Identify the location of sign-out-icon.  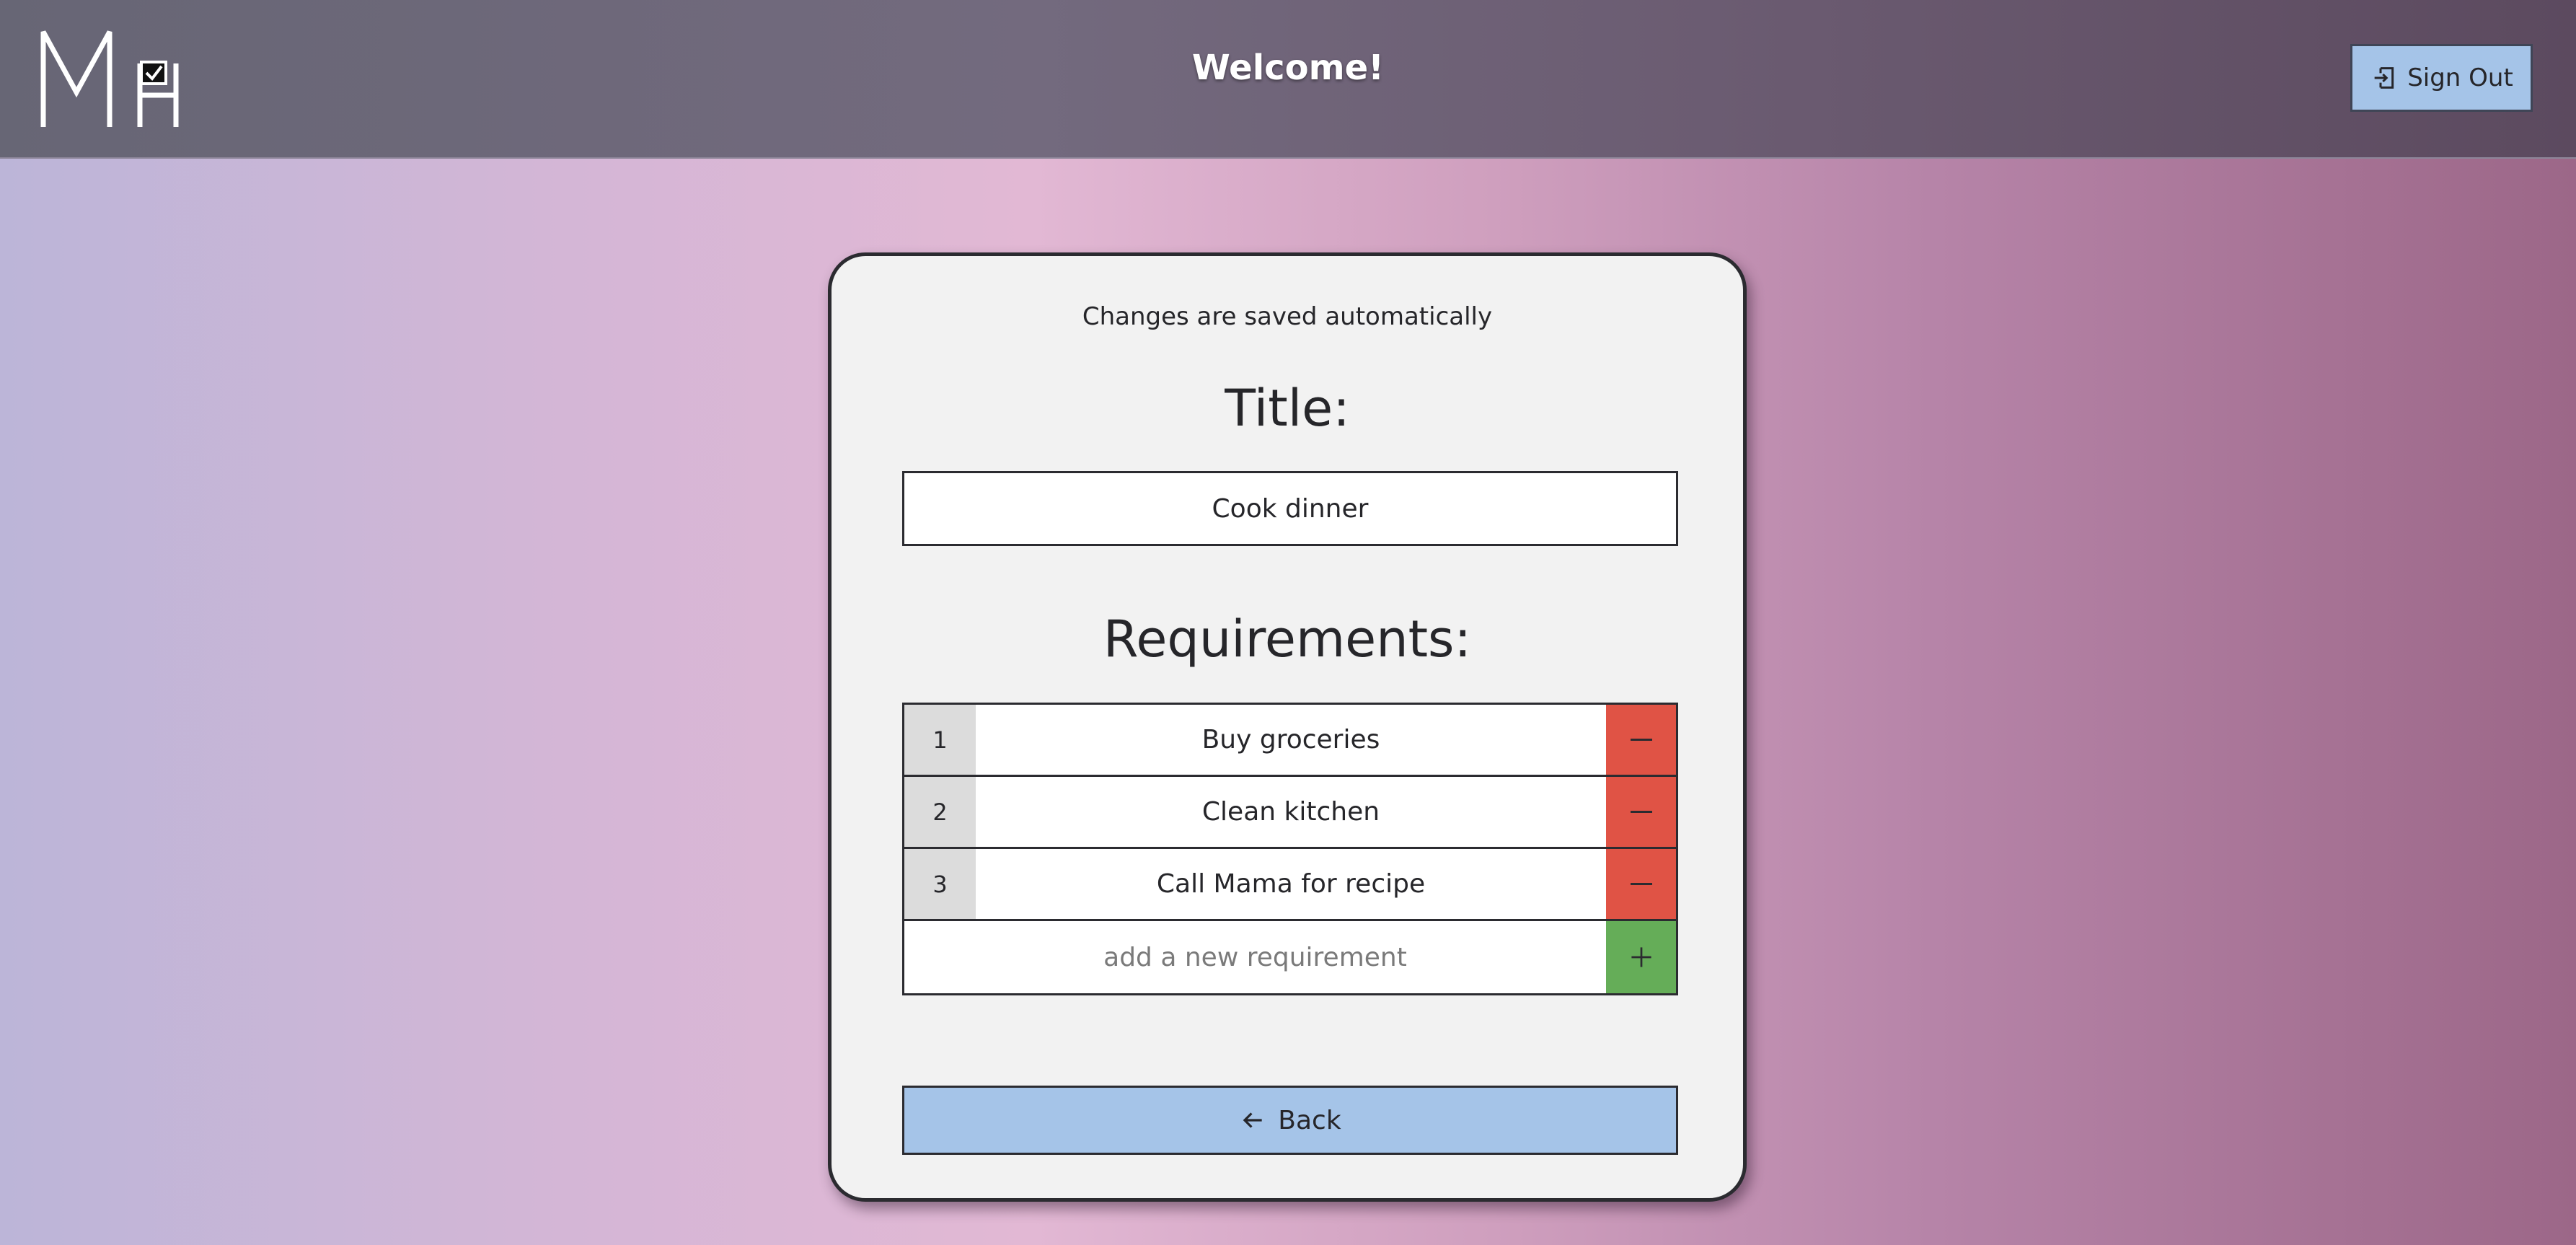
(2384, 78).